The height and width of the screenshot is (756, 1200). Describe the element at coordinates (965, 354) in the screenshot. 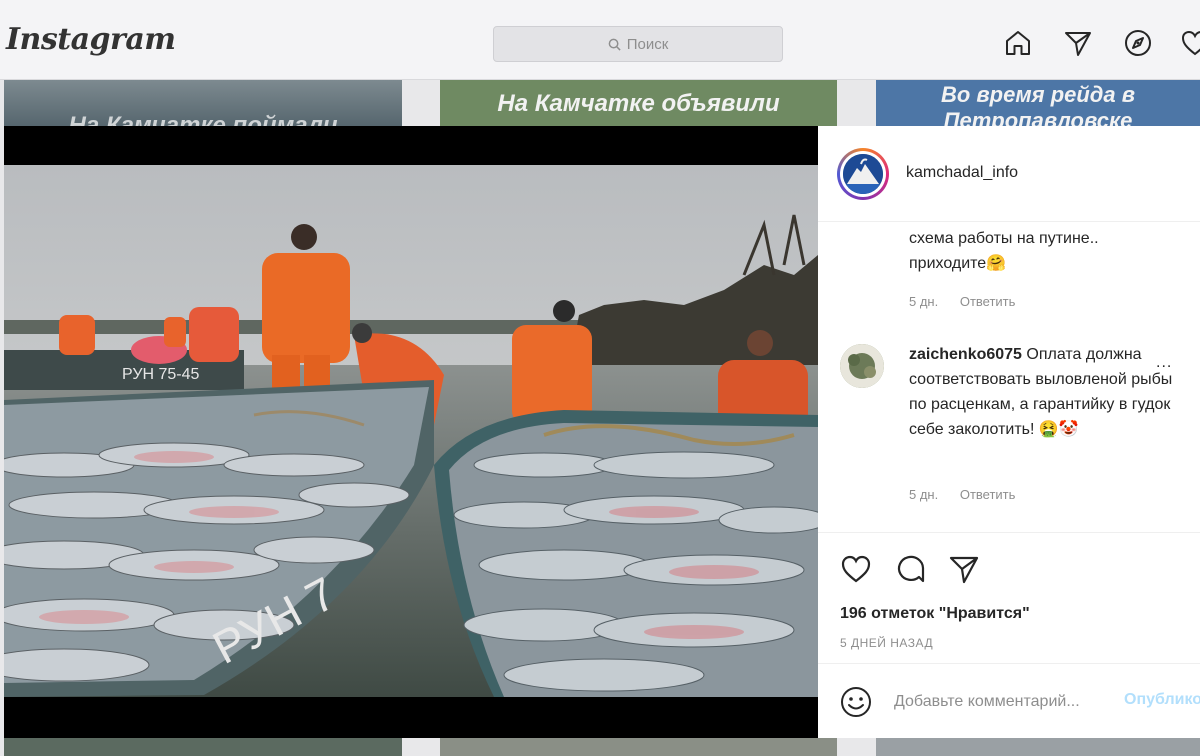

I see `comment-2-username: zaichenko6075` at that location.